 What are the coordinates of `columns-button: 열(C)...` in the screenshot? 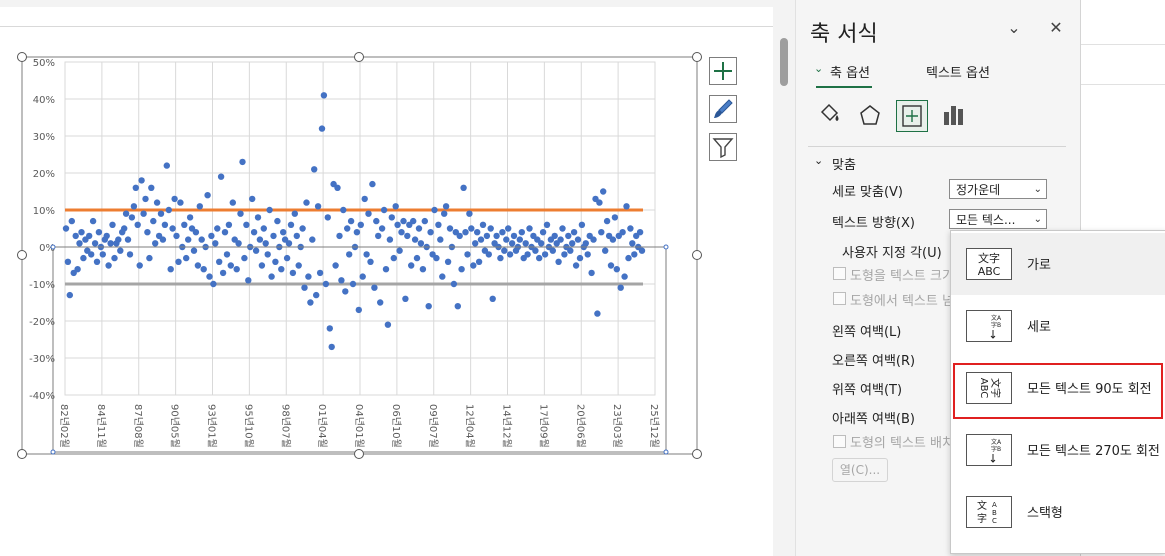 It's located at (860, 470).